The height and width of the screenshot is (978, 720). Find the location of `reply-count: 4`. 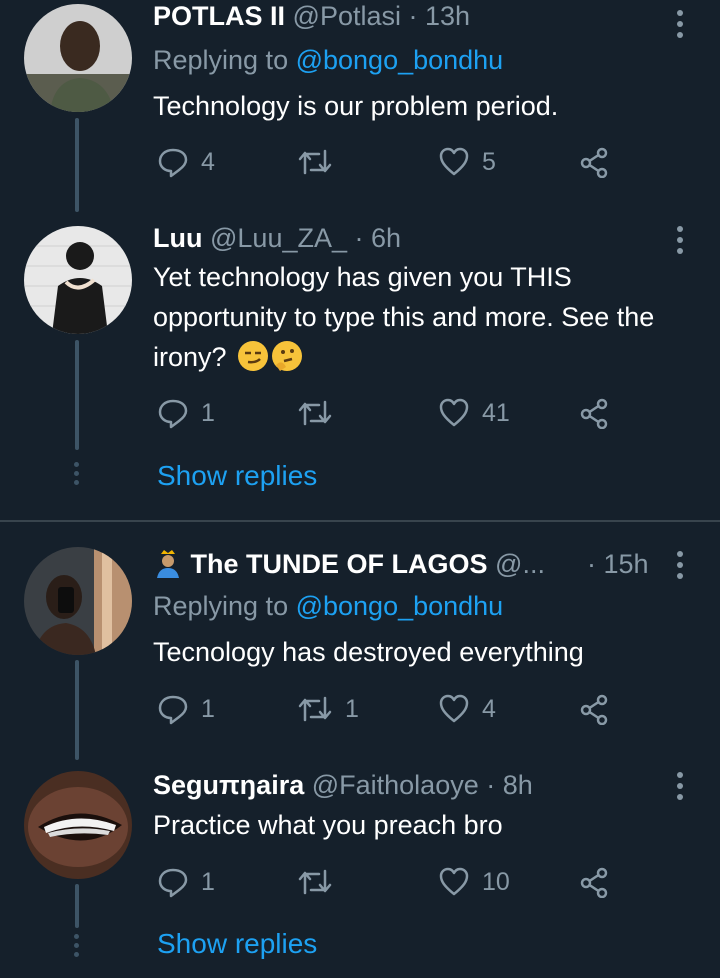

reply-count: 4 is located at coordinates (208, 161).